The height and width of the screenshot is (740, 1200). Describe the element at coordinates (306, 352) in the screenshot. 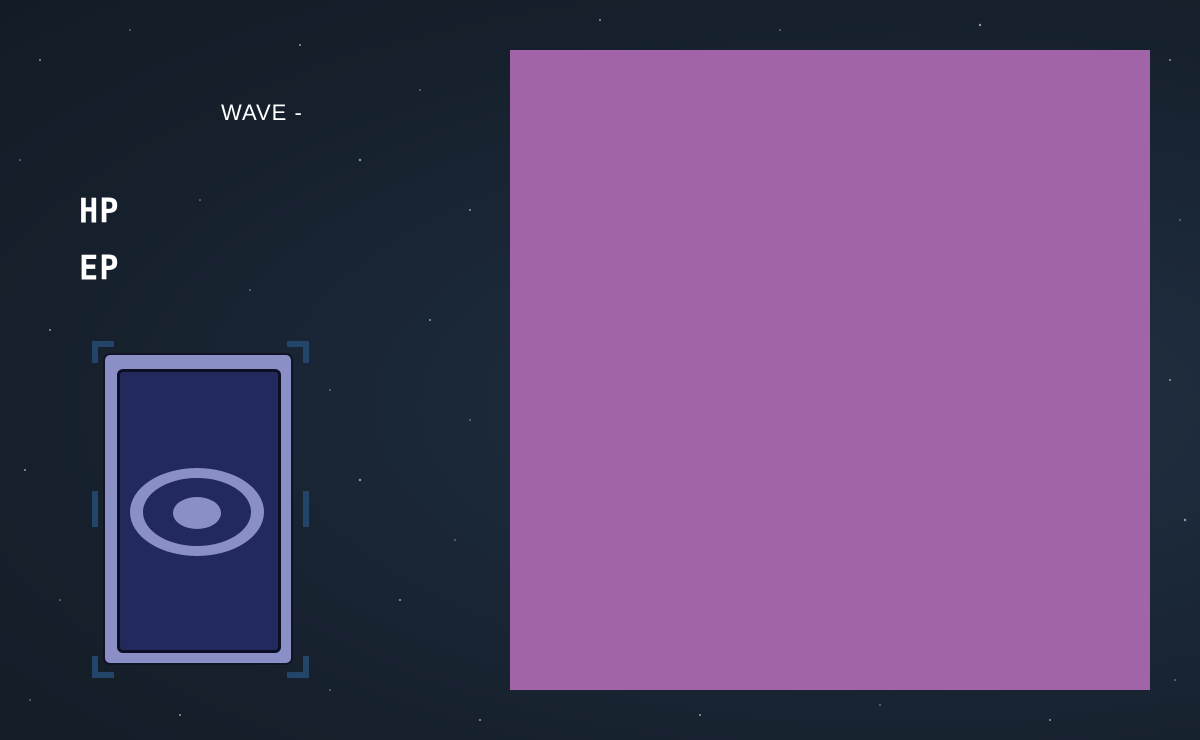

I see `slot-corner-top-right-v` at that location.